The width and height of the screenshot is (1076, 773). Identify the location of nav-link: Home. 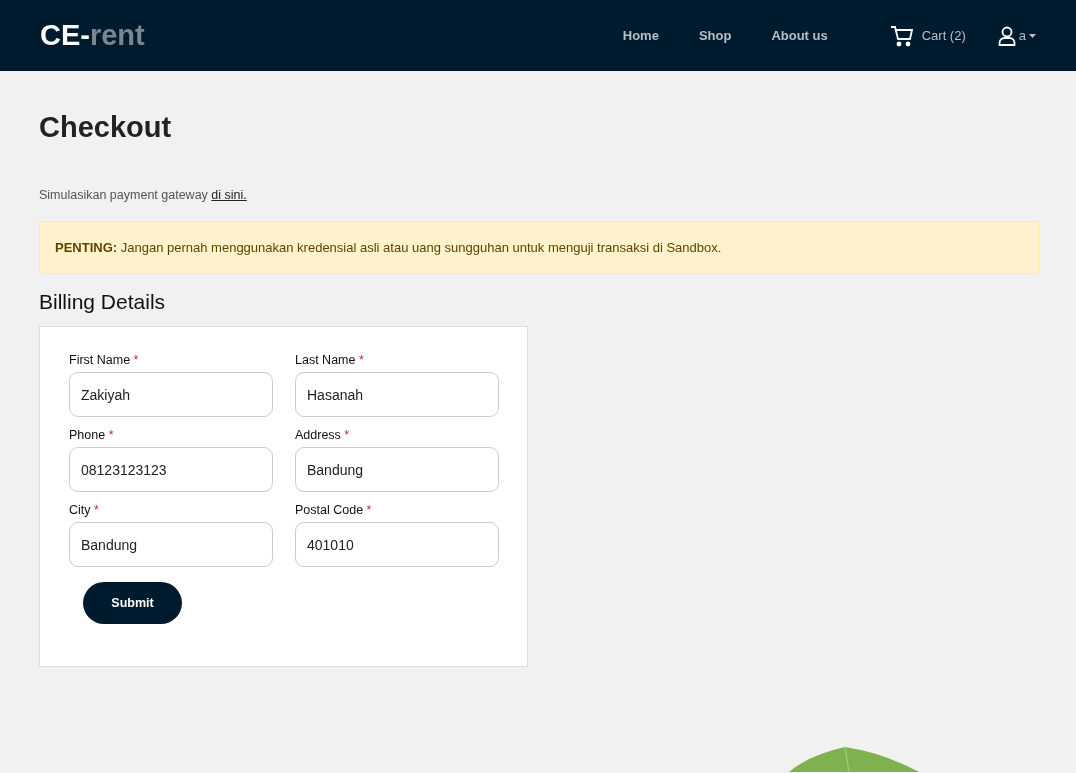
(640, 35).